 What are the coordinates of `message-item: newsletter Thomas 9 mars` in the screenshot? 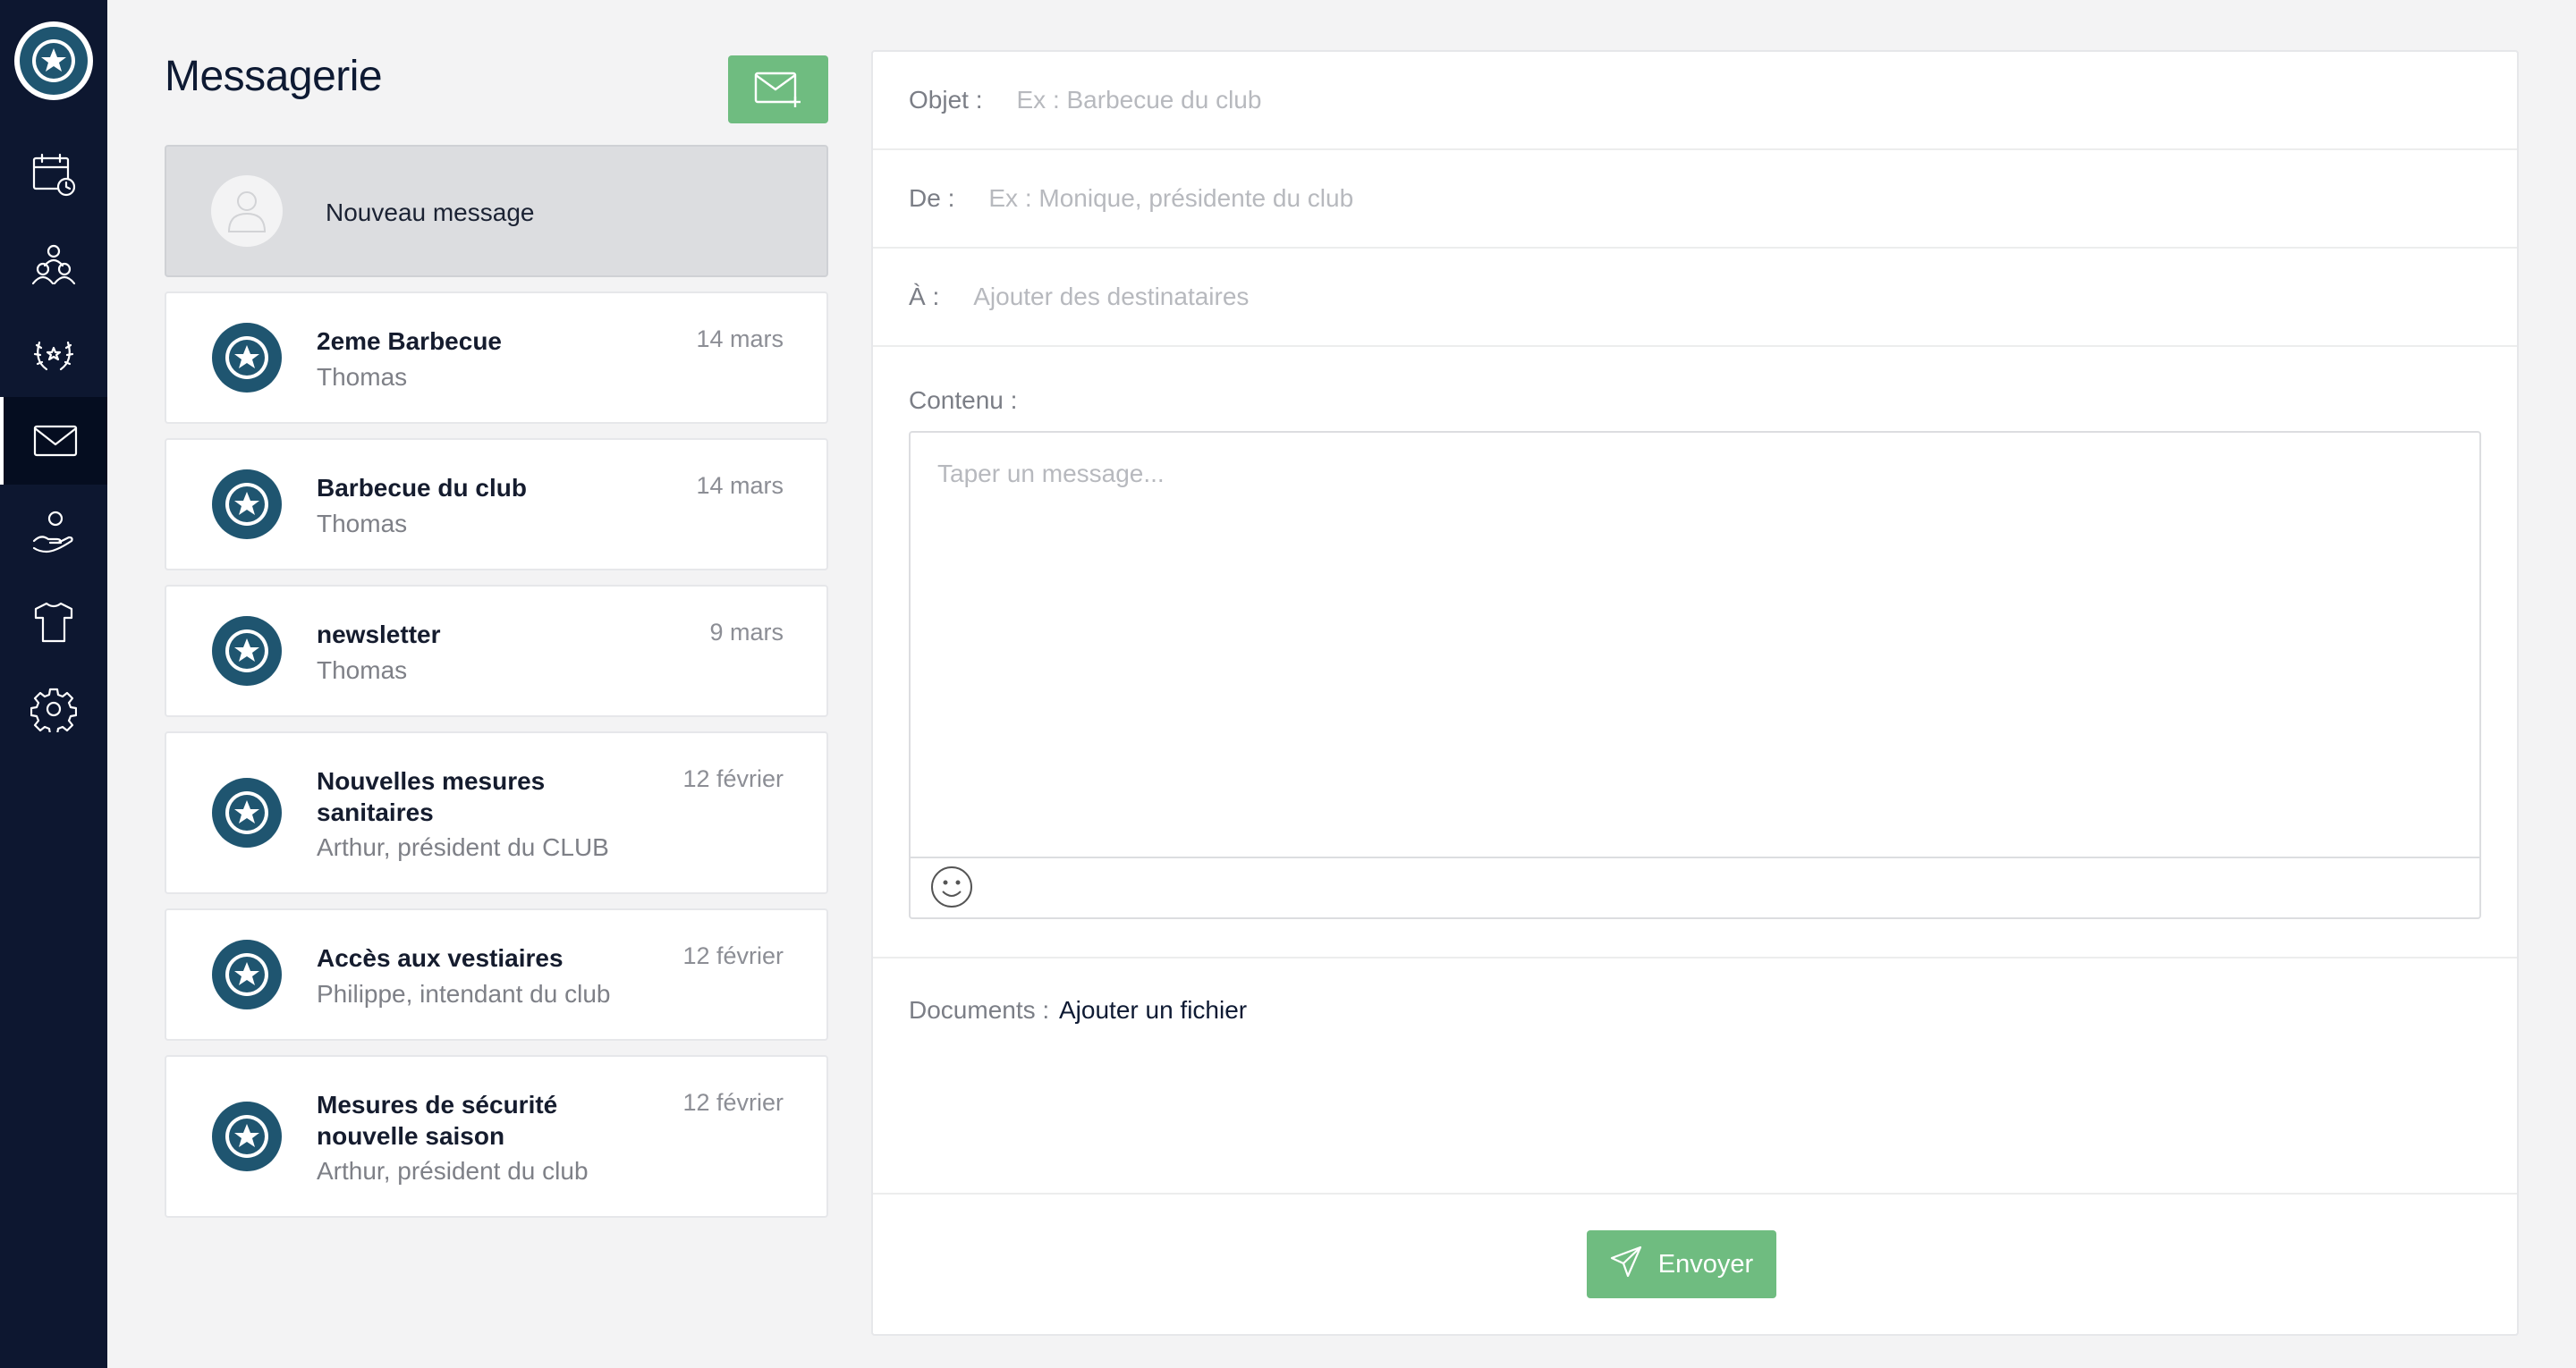 It's located at (496, 651).